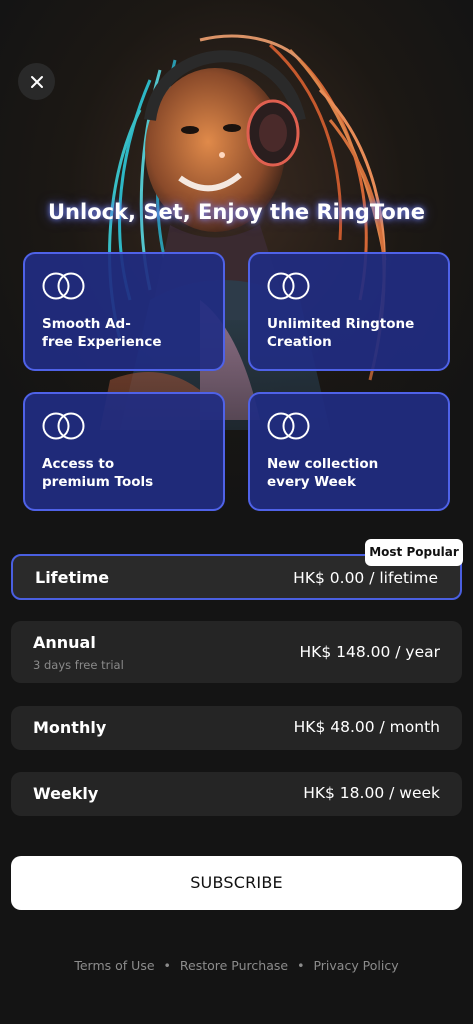 Image resolution: width=473 pixels, height=1024 pixels. I want to click on plan-option-weekly: Weekly HK$ 18.00 / week, so click(236, 794).